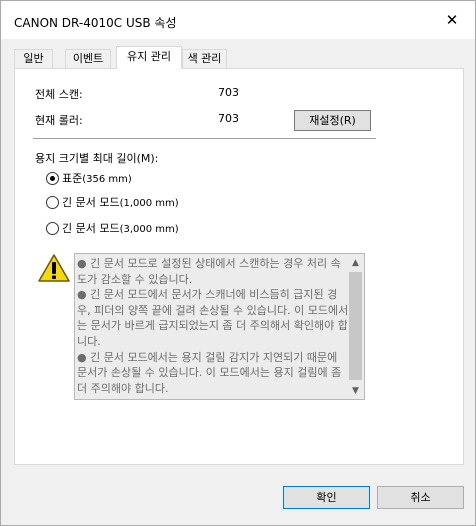 This screenshot has width=476, height=526. What do you see at coordinates (59, 94) in the screenshot?
I see `total-scan-label: 전체 스캔:` at bounding box center [59, 94].